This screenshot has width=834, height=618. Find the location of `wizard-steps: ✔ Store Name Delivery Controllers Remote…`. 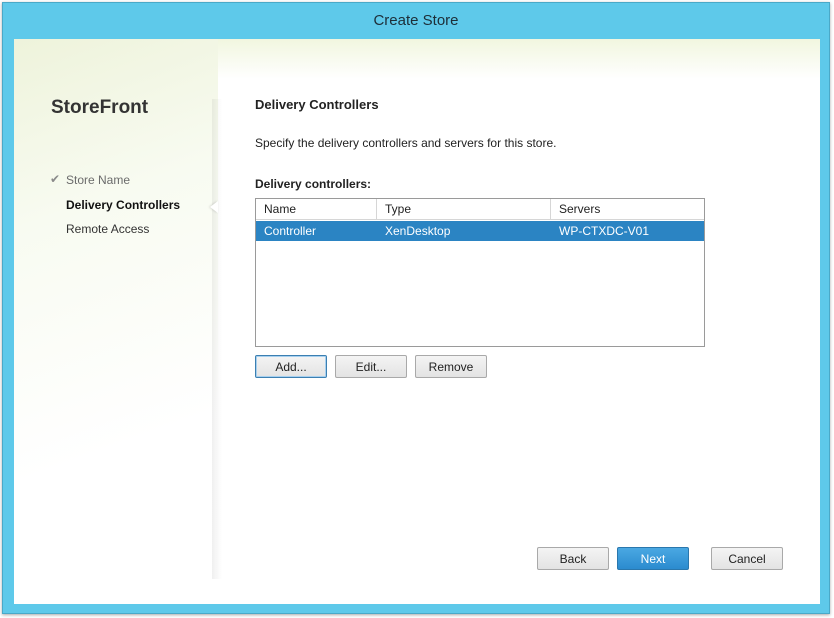

wizard-steps: ✔ Store Name Delivery Controllers Remote… is located at coordinates (115, 209).